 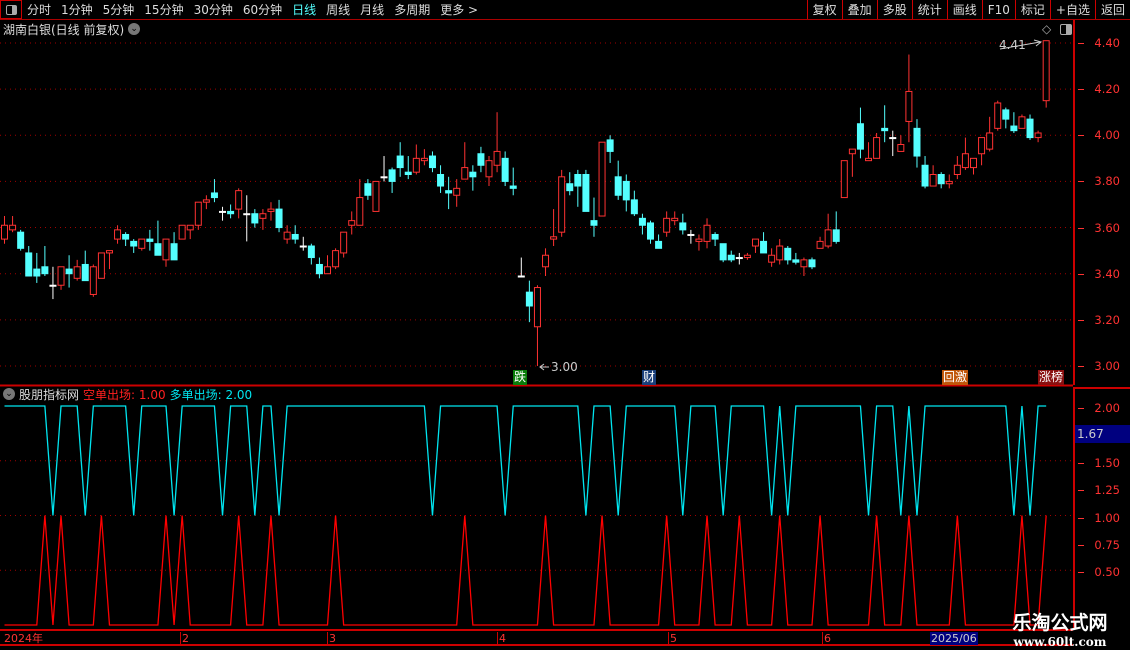 I want to click on period-tab: 月线, so click(x=372, y=9).